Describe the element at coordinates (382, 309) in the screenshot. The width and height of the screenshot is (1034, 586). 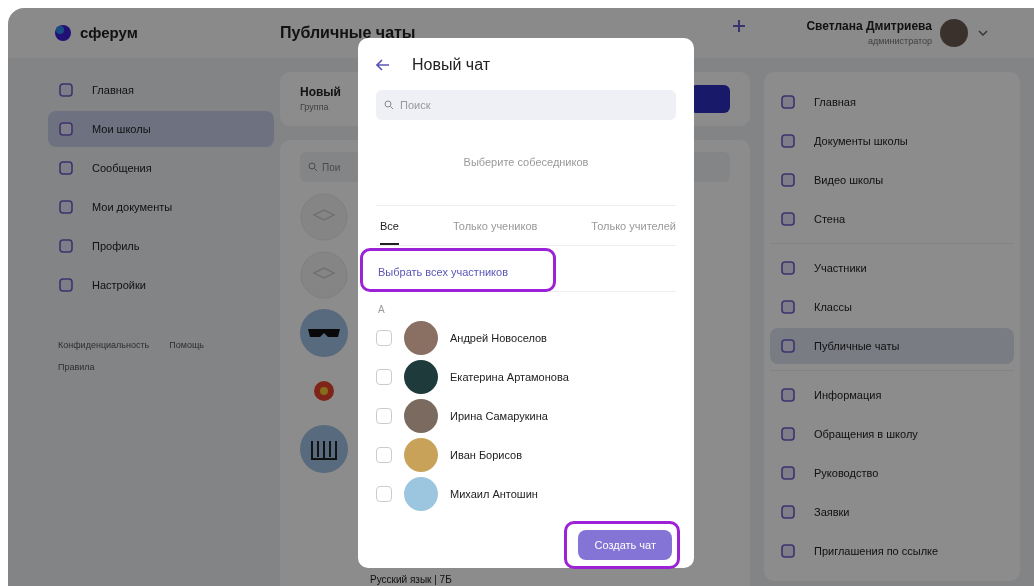
I see `section-letter: А` at that location.